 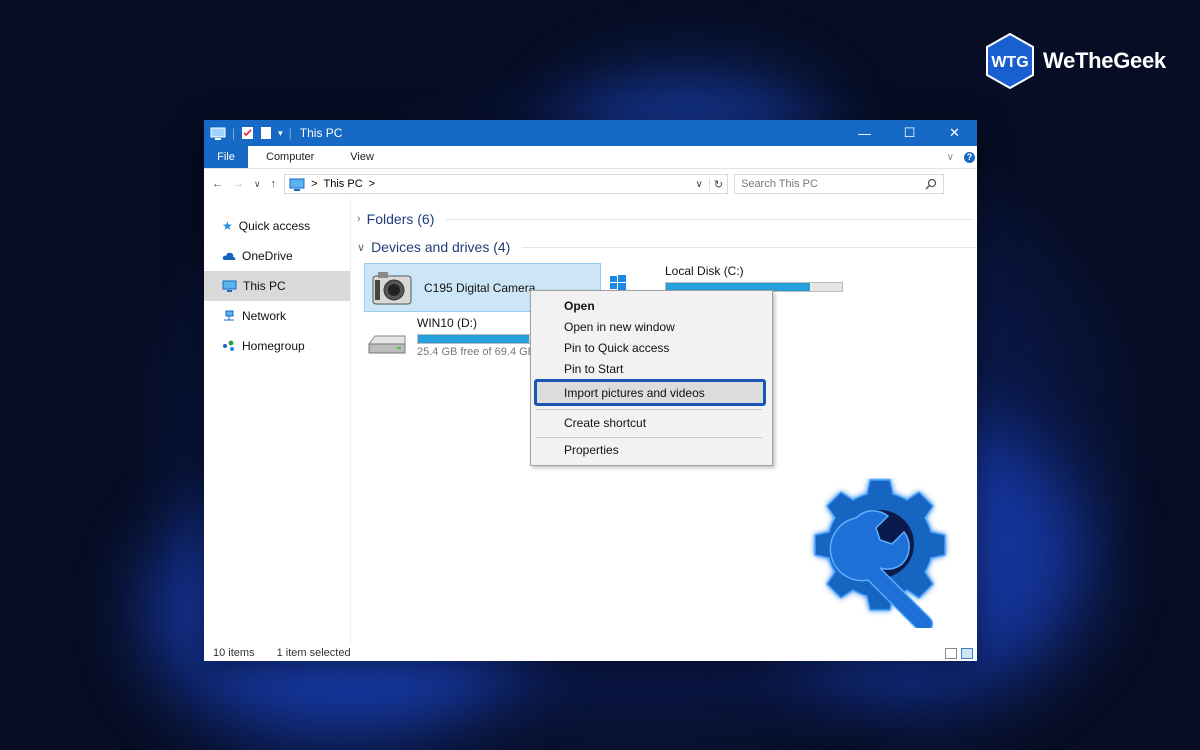 What do you see at coordinates (359, 219) in the screenshot?
I see `chevron-right-icon: ›` at bounding box center [359, 219].